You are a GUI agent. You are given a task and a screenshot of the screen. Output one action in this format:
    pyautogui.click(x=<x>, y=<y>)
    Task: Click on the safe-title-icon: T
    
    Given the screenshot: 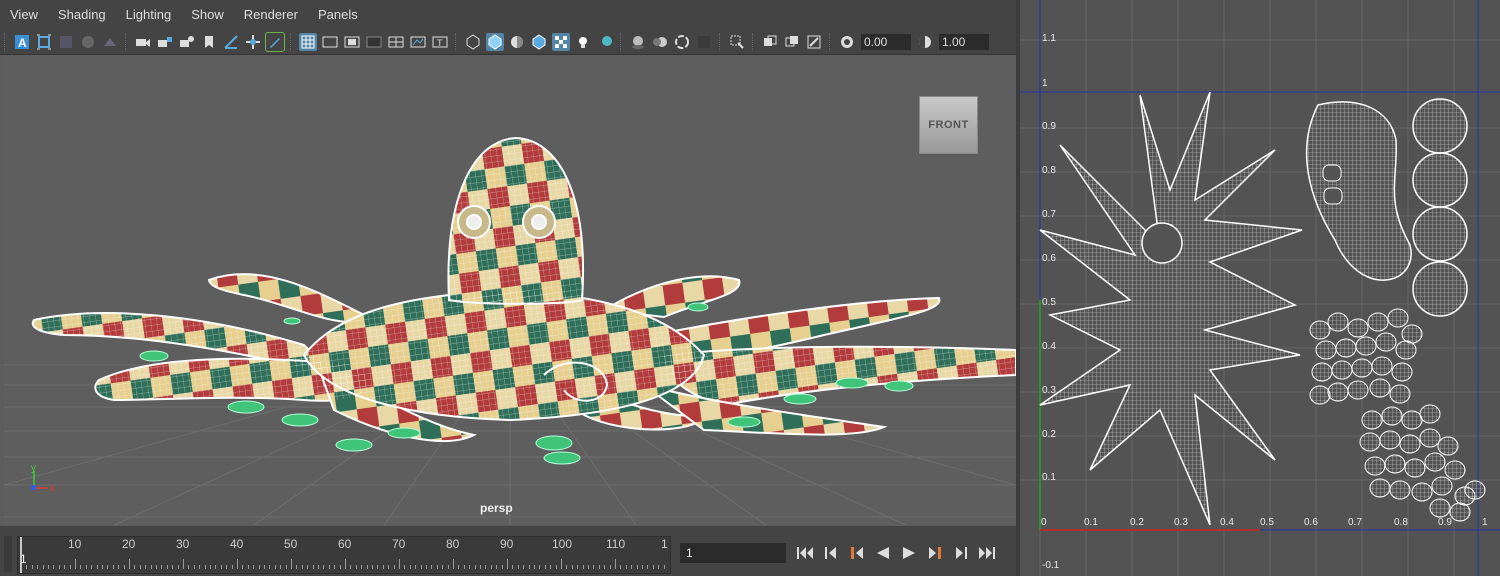 What is the action you would take?
    pyautogui.click(x=440, y=42)
    